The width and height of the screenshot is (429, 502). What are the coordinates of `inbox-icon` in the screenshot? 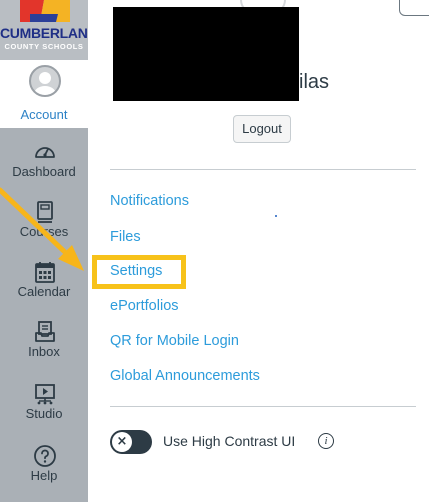 It's located at (45, 331).